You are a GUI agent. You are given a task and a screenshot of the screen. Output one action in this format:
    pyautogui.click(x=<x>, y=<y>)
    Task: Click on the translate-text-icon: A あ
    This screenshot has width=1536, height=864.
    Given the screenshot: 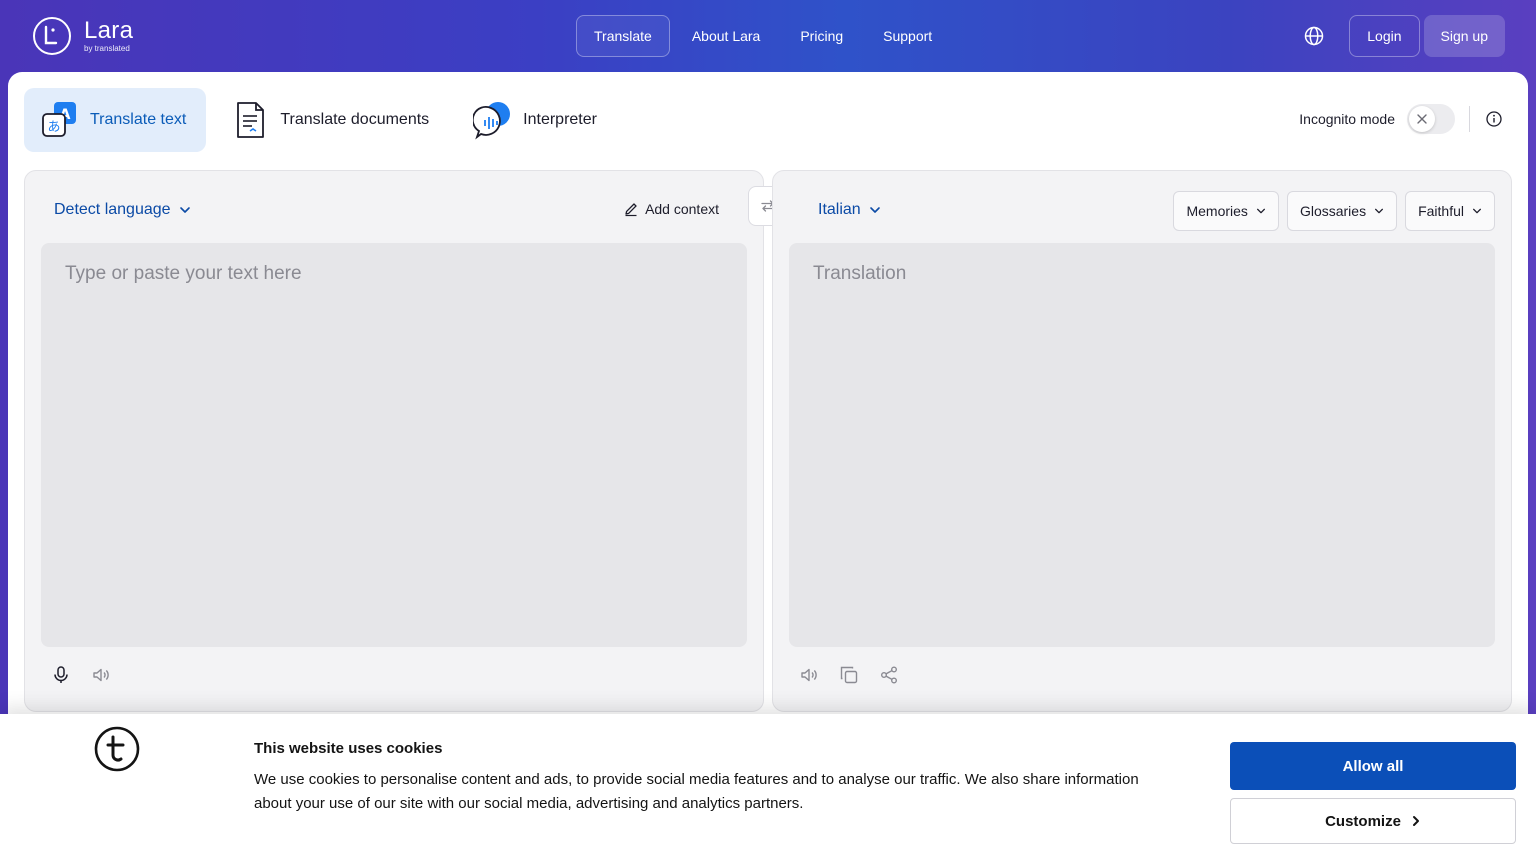 What is the action you would take?
    pyautogui.click(x=59, y=119)
    